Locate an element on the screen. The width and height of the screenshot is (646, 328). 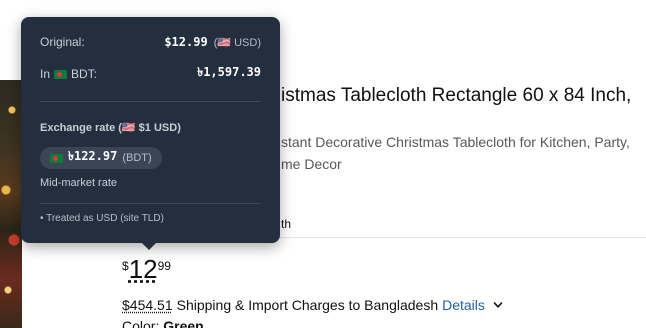
original-row: Original: $12.99 (🇺🇸 USD) is located at coordinates (150, 42).